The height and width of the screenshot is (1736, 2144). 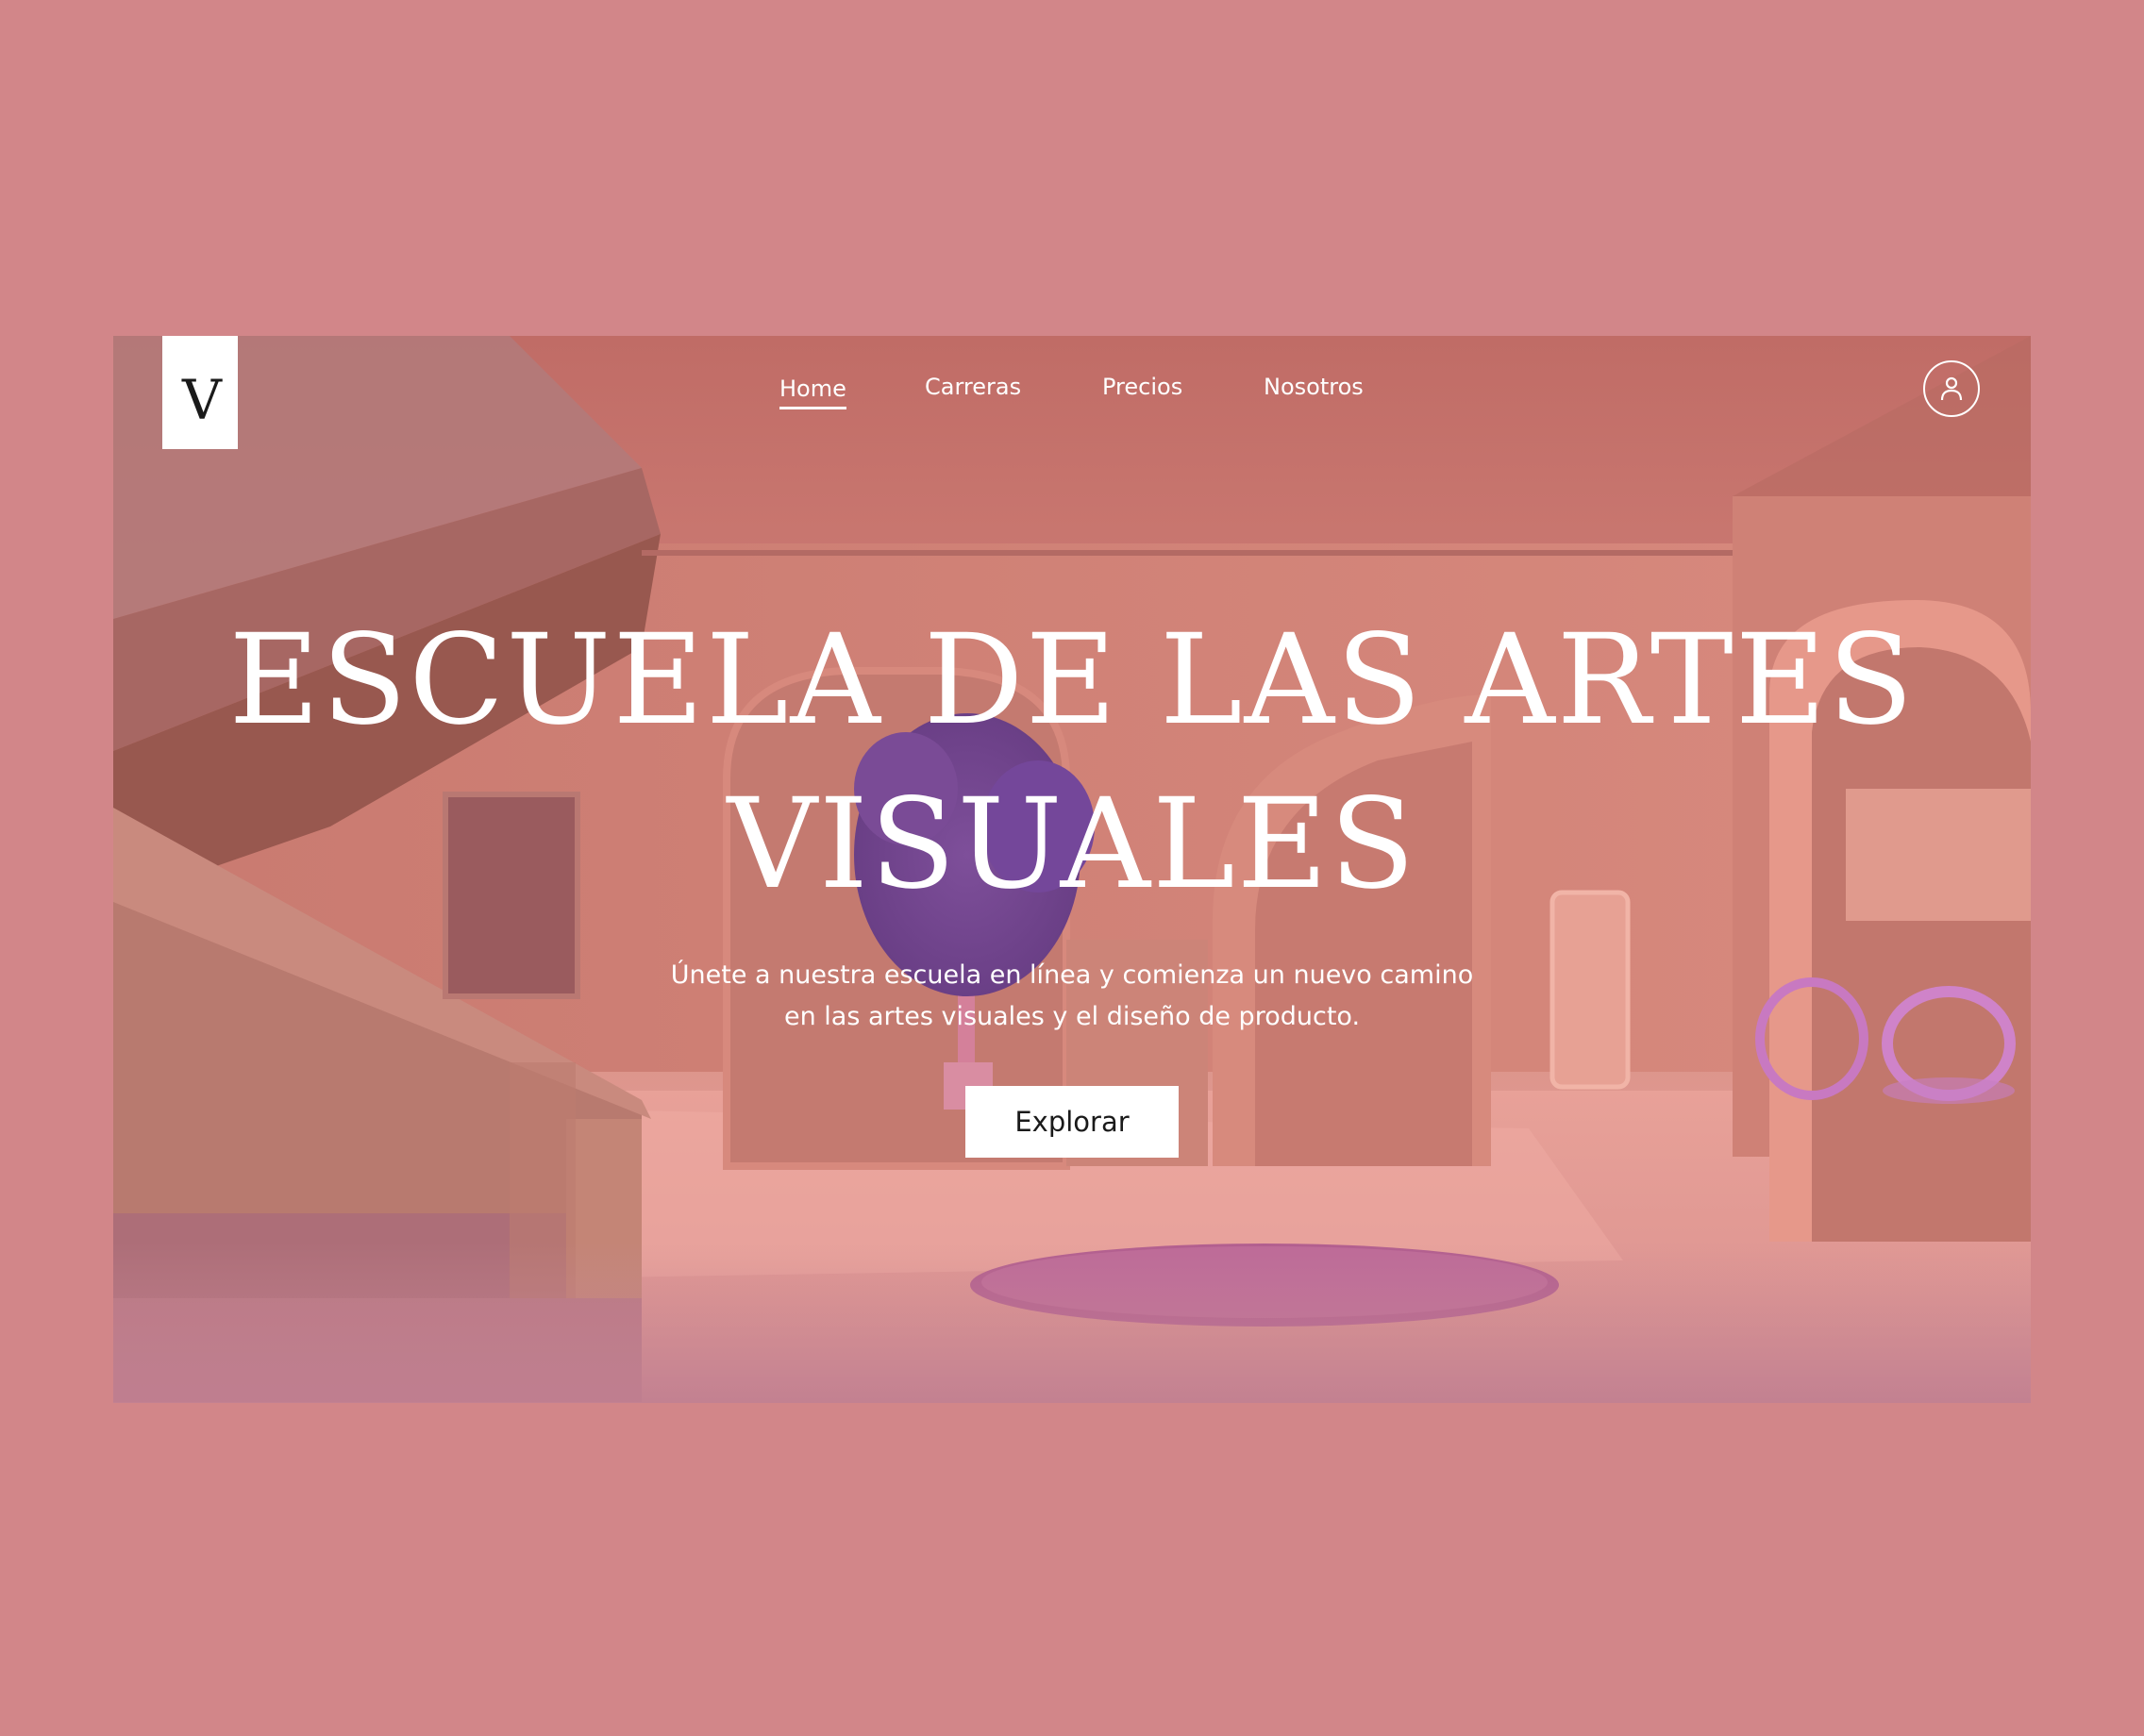 I want to click on nav-item-precios: Precios, so click(x=1142, y=387).